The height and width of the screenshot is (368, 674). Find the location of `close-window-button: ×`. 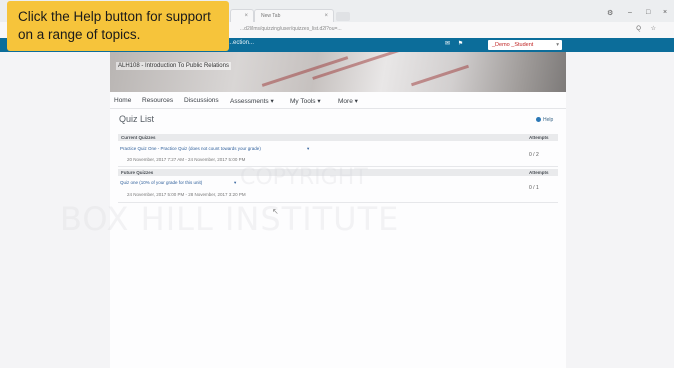

close-window-button: × is located at coordinates (665, 12).